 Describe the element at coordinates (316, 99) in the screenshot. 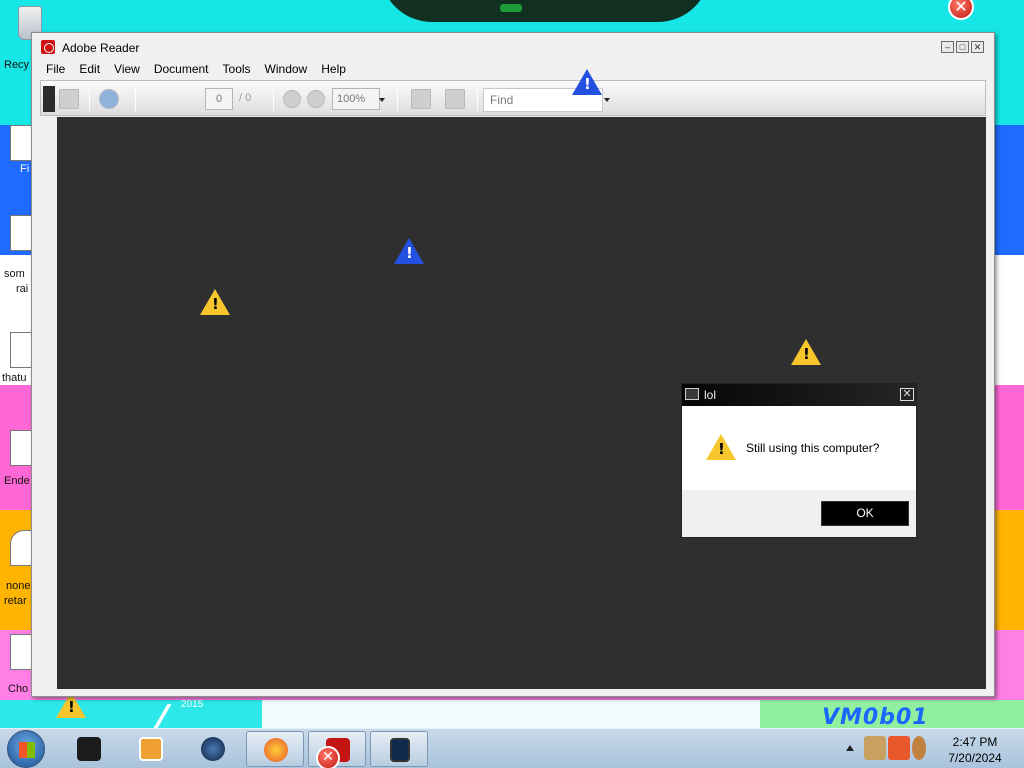

I see `zoom-in-icon` at that location.